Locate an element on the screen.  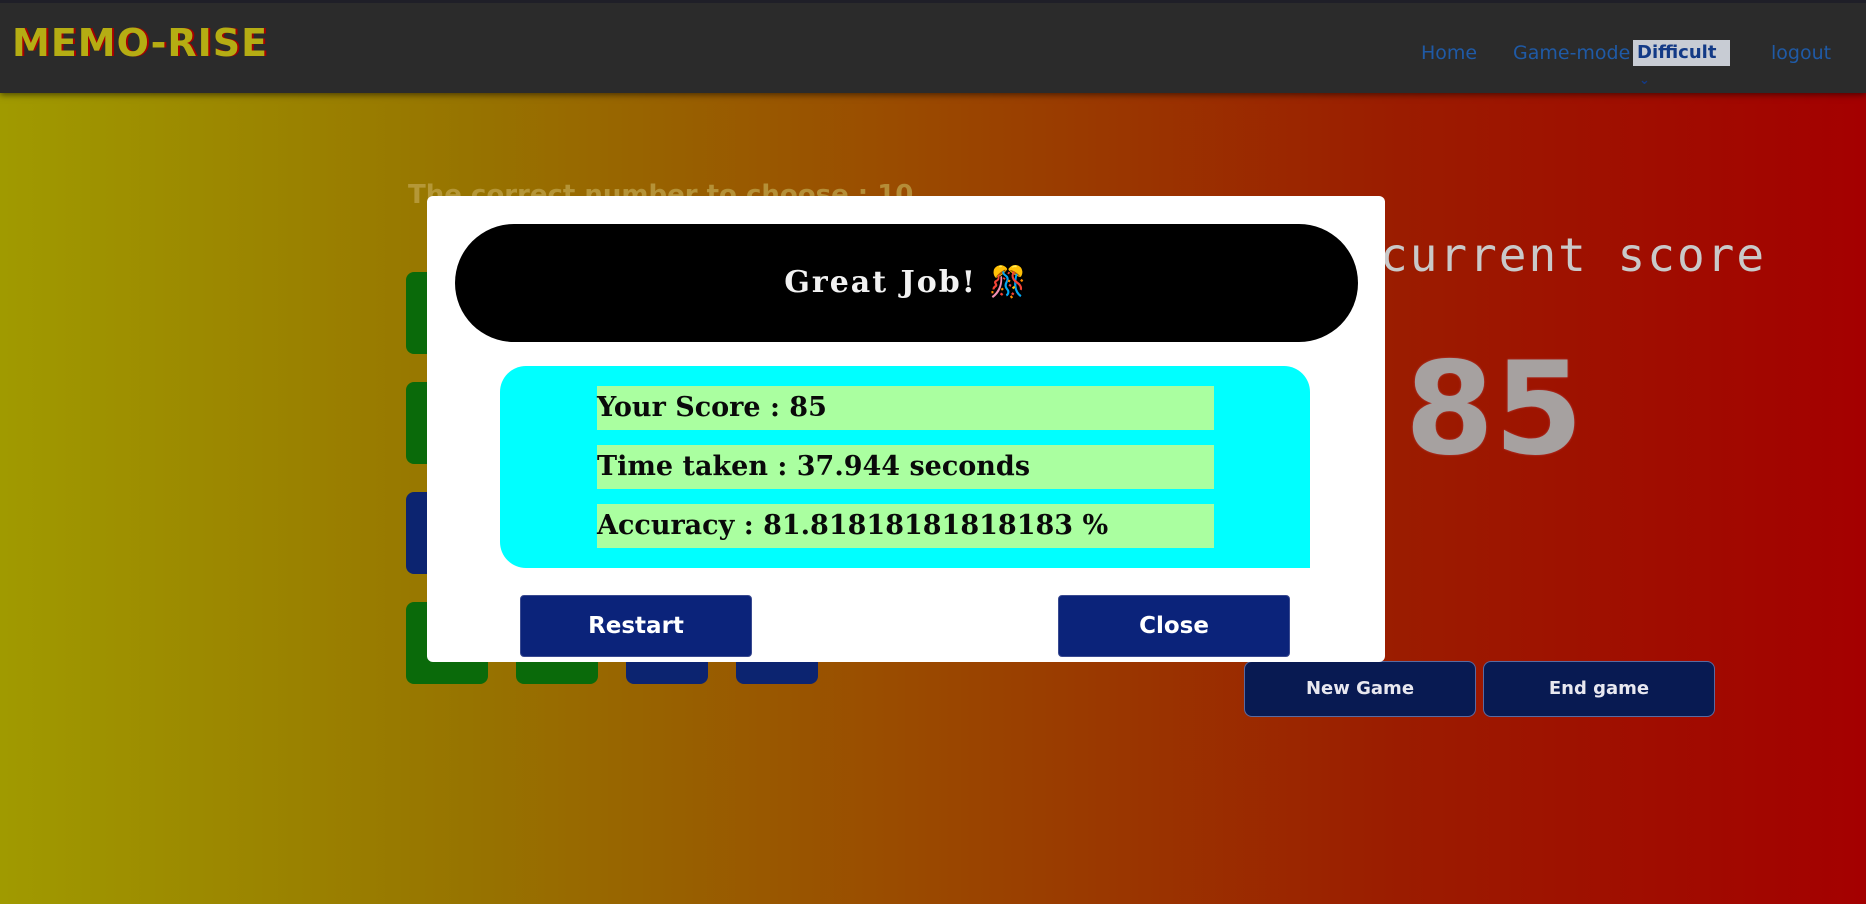
game-mode-value: Difficult is located at coordinates (1677, 52).